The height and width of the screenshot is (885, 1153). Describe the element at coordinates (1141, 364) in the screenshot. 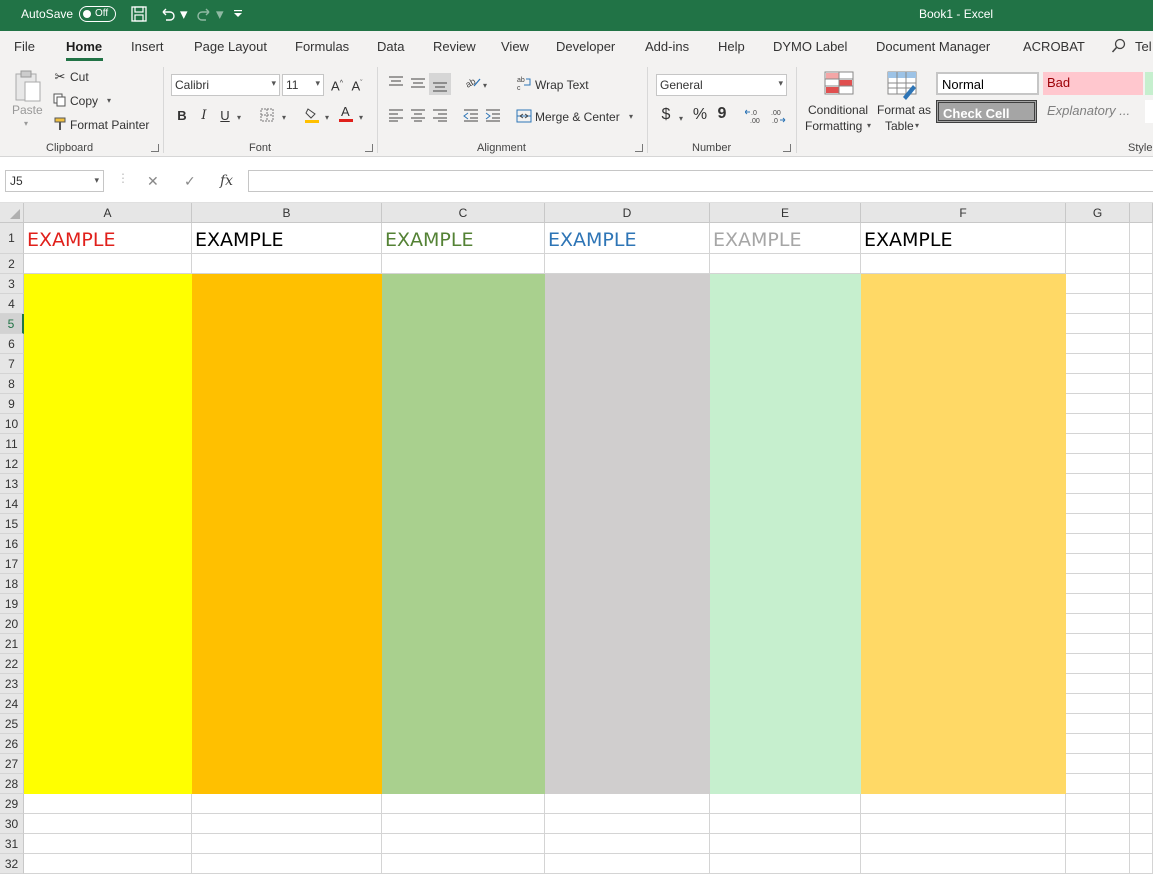

I see `cell-h7` at that location.